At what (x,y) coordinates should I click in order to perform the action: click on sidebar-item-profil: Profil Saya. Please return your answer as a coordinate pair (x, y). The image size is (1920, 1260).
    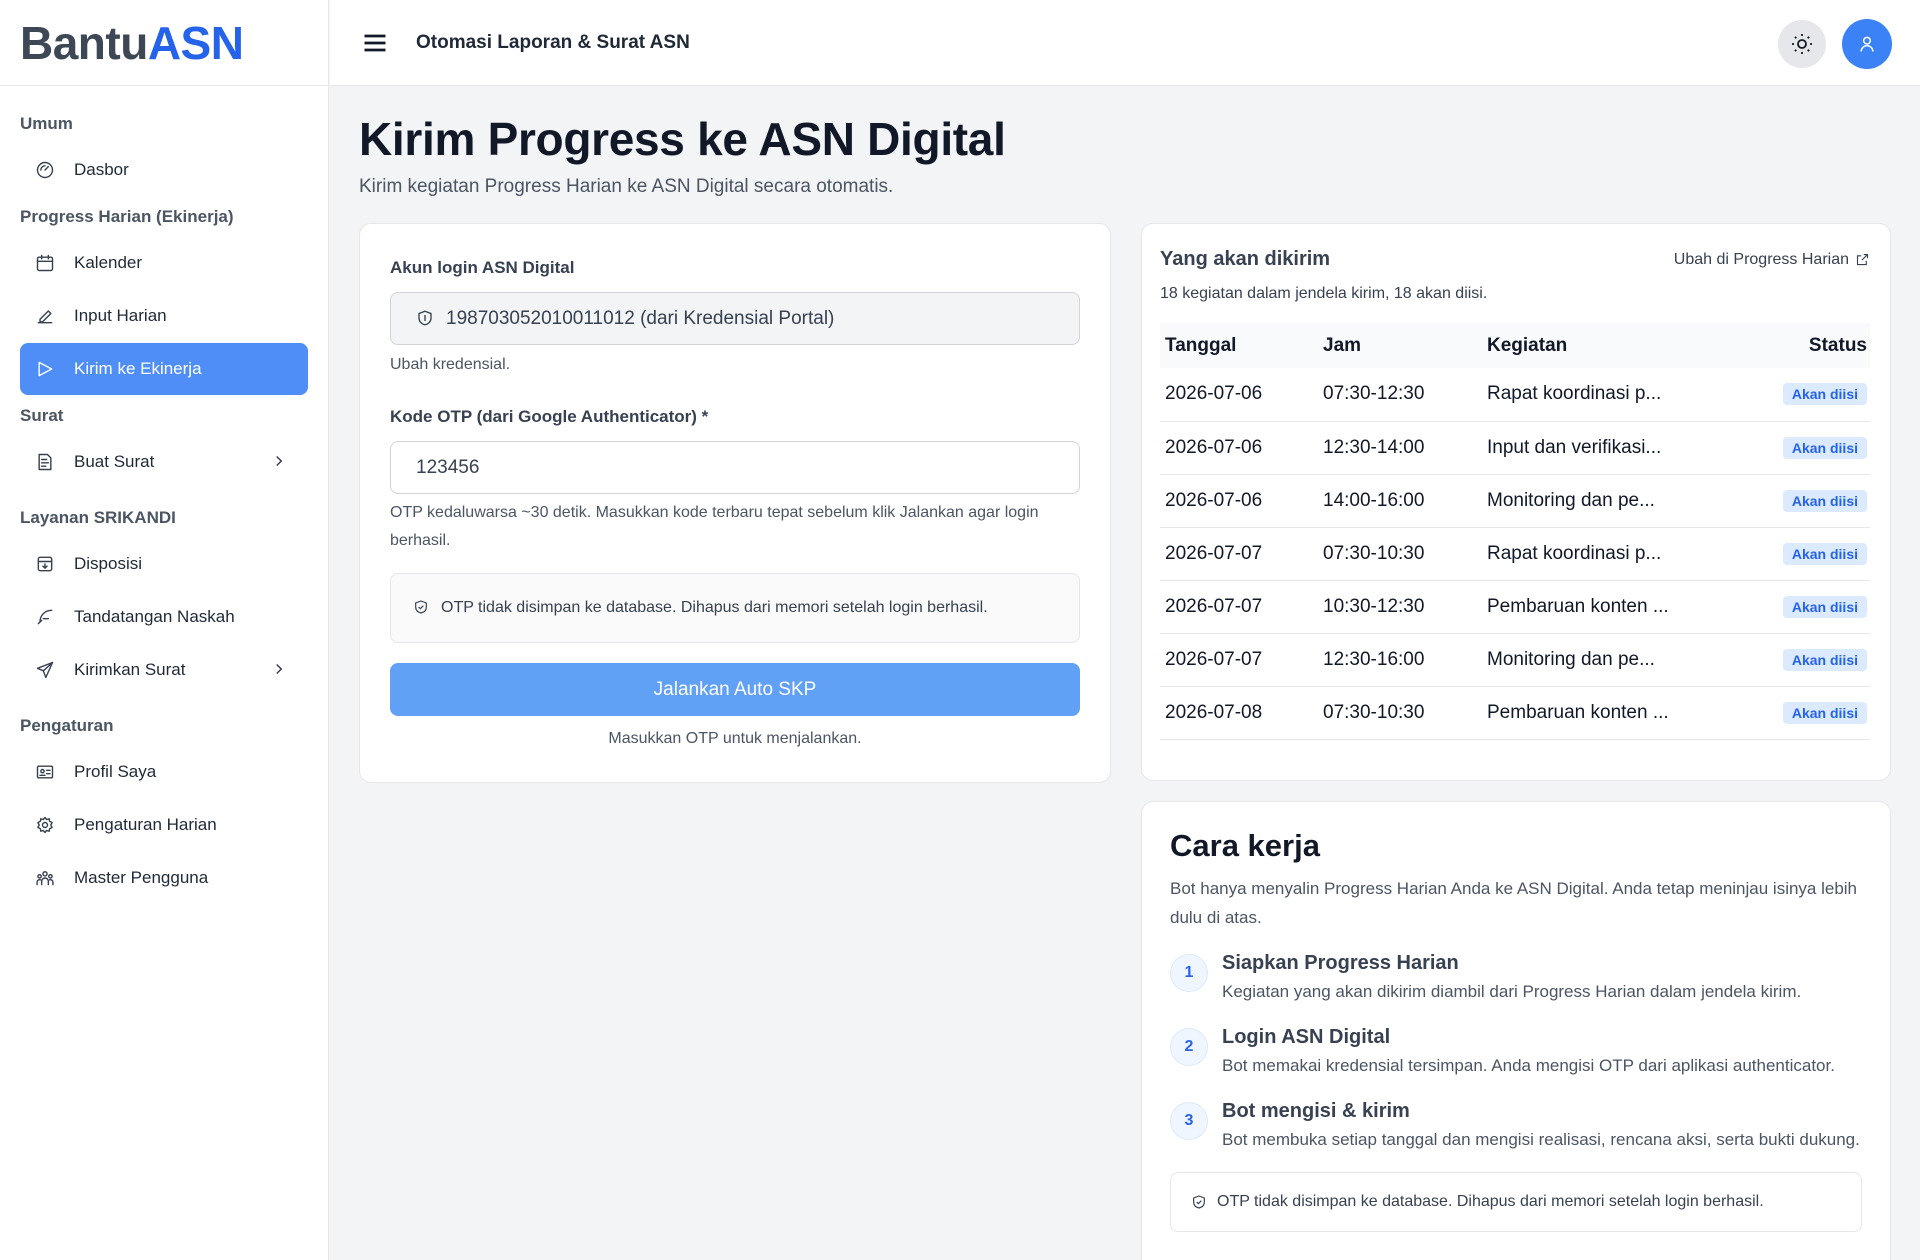
    Looking at the image, I should click on (164, 772).